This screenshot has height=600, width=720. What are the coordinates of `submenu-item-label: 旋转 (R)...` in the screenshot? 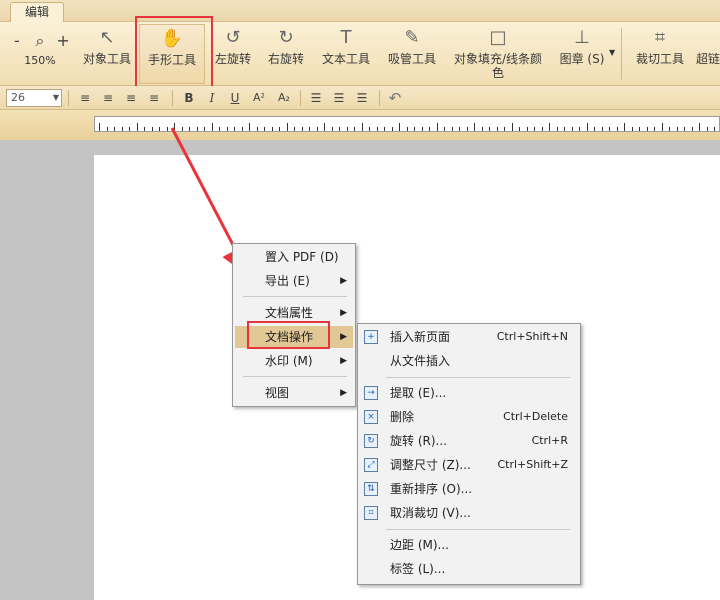 It's located at (418, 441).